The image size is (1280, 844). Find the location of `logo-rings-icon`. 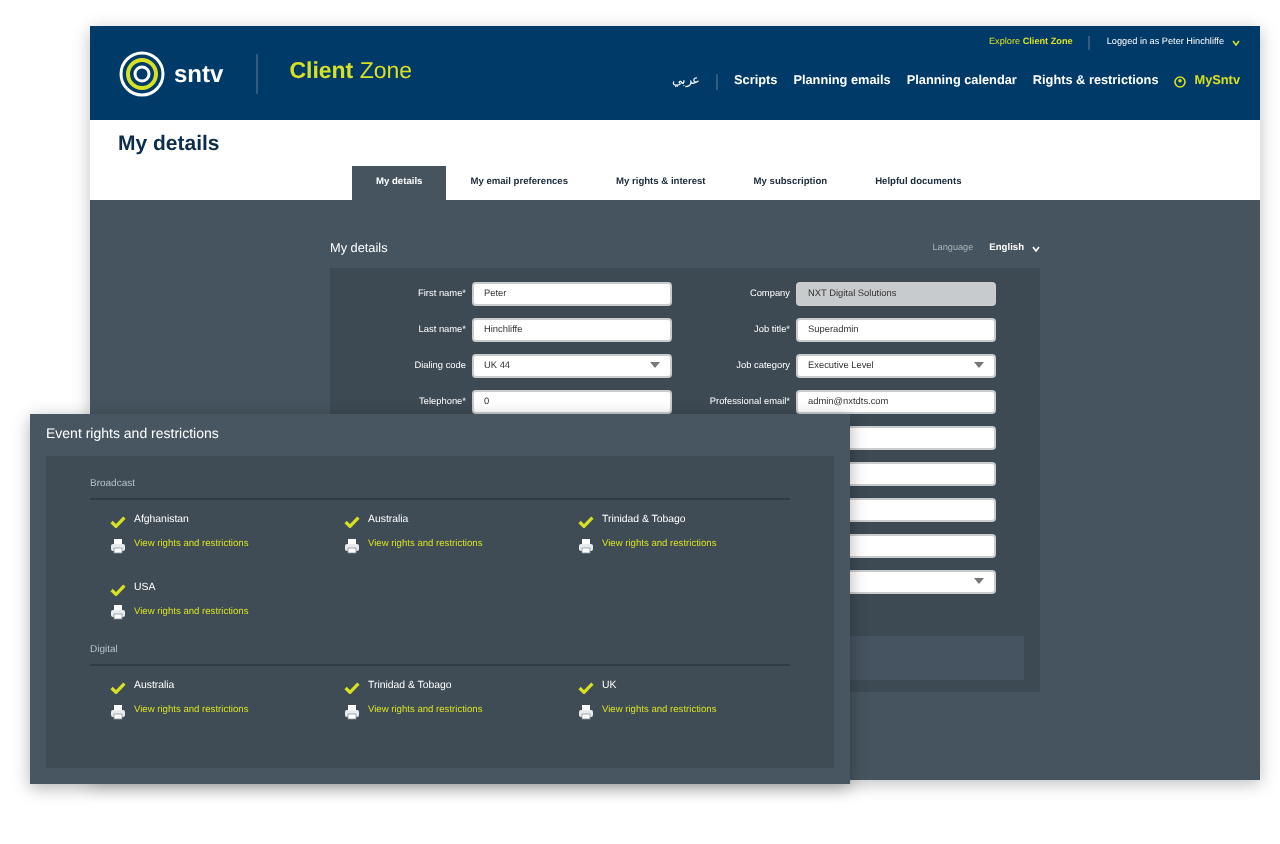

logo-rings-icon is located at coordinates (142, 73).